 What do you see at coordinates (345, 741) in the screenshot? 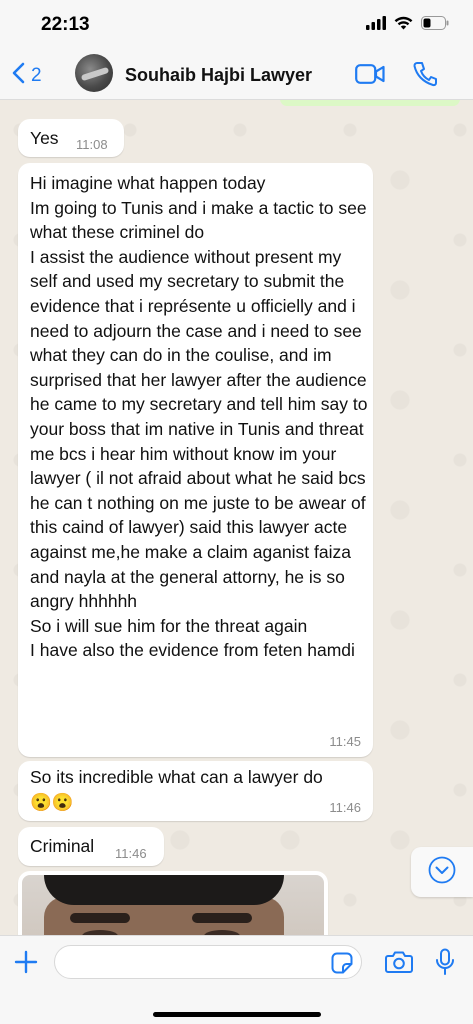
I see `message-time: 11:45` at bounding box center [345, 741].